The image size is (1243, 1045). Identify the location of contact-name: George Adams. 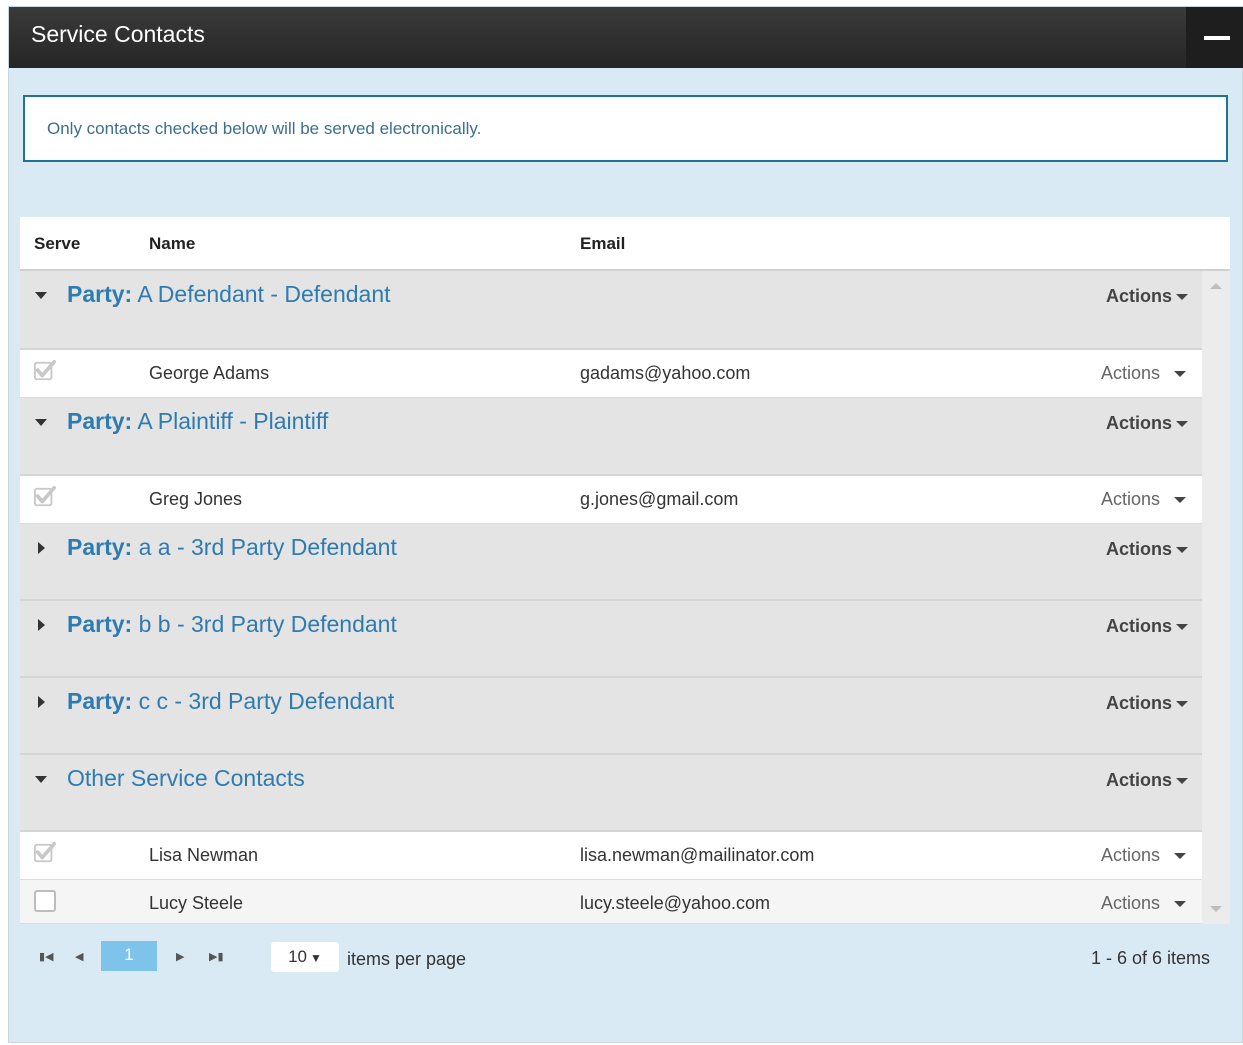
(209, 373).